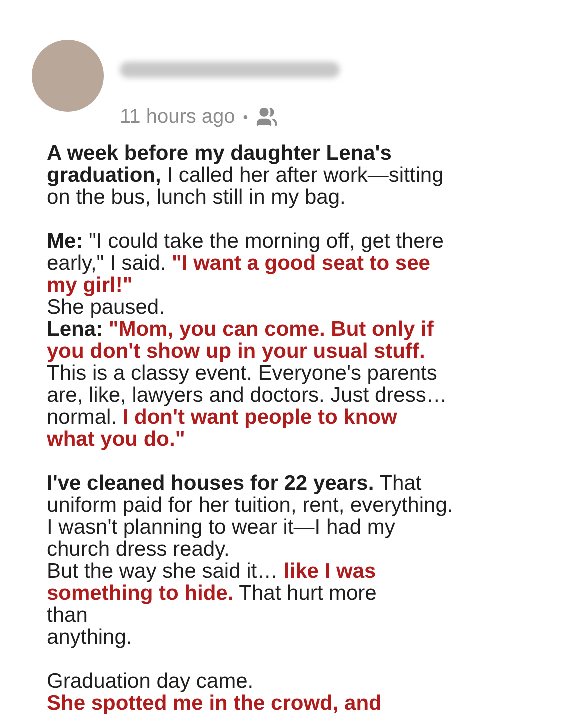 This screenshot has height=720, width=576. Describe the element at coordinates (246, 176) in the screenshot. I see `post-paragraph: A week before my daughter Lena's graduation, I called her after work—sitting on the bus, lunch still in my bag.` at that location.